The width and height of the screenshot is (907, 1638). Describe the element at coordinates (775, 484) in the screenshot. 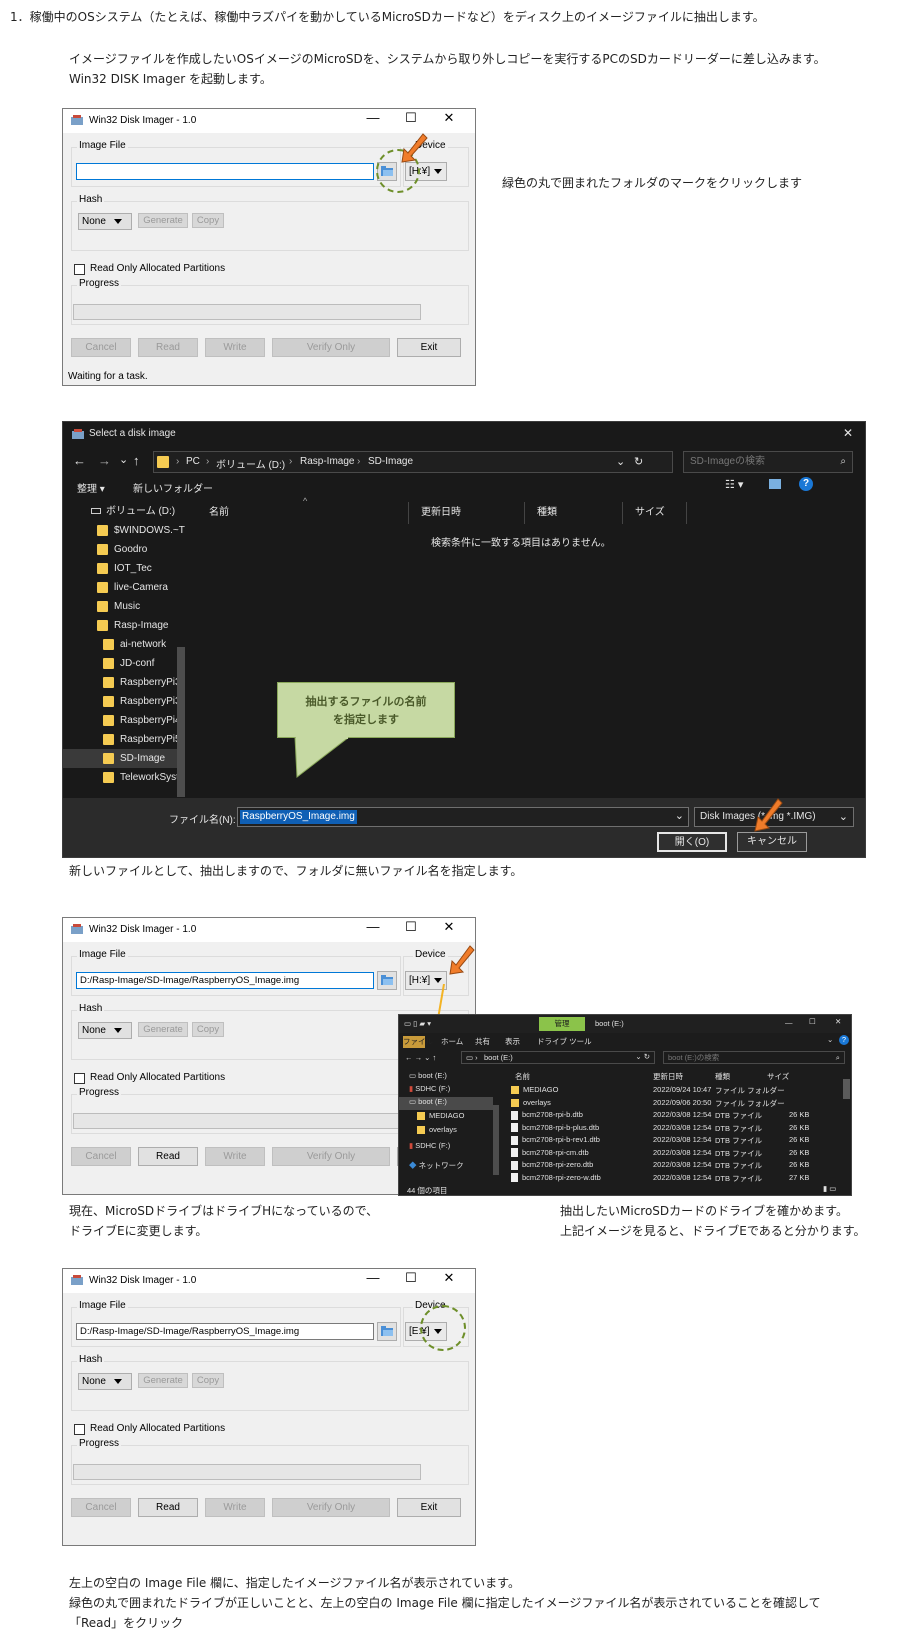

I see `preview-pane-icon` at that location.